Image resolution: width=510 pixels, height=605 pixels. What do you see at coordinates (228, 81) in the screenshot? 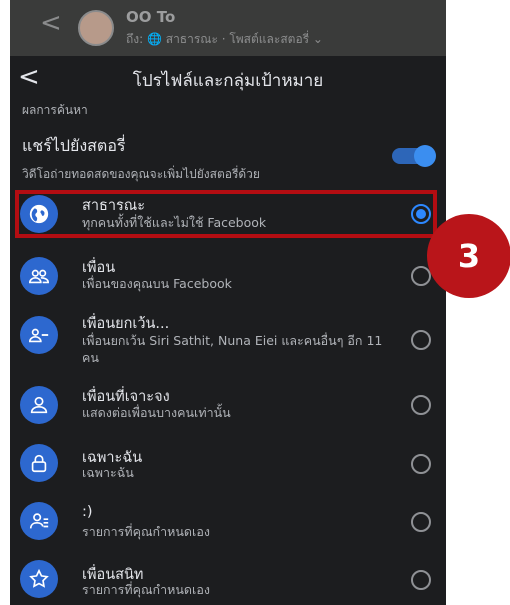
I see `page-title: โปรไฟล์และกลุ่มเป้าหมาย` at bounding box center [228, 81].